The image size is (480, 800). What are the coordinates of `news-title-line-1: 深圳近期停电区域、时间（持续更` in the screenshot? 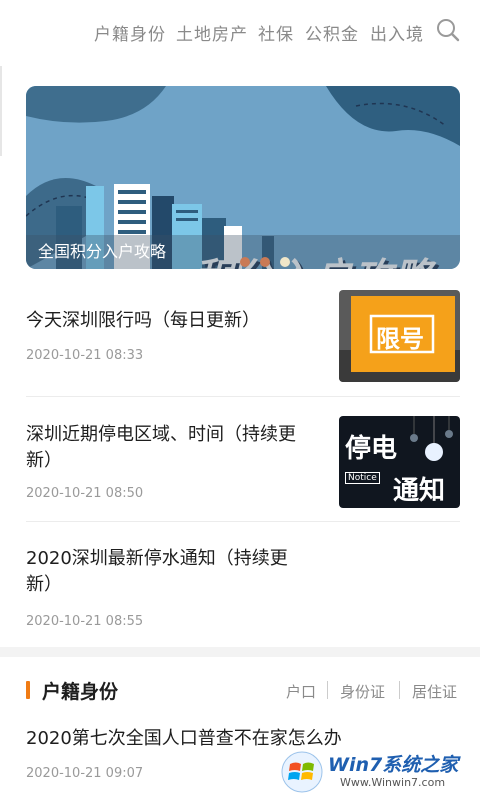 It's located at (161, 435).